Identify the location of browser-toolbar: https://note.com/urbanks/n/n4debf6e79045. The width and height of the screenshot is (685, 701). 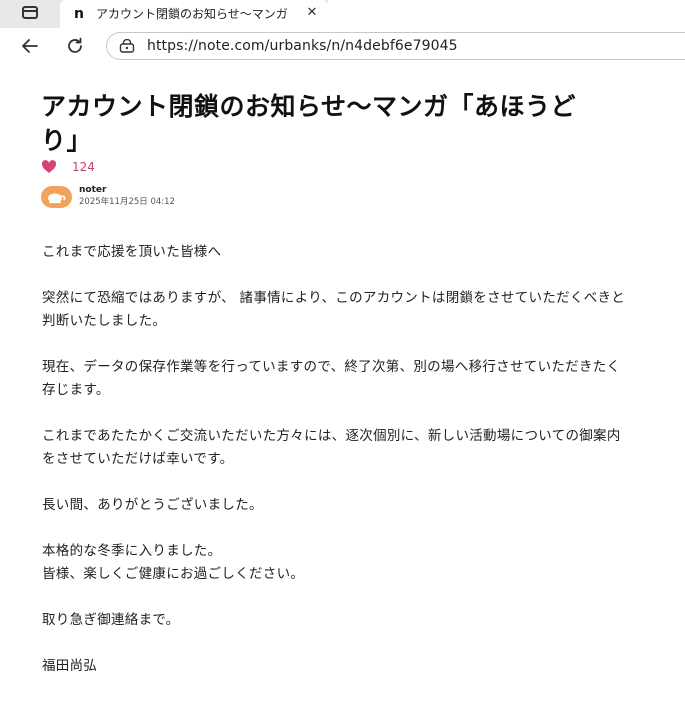
(342, 46).